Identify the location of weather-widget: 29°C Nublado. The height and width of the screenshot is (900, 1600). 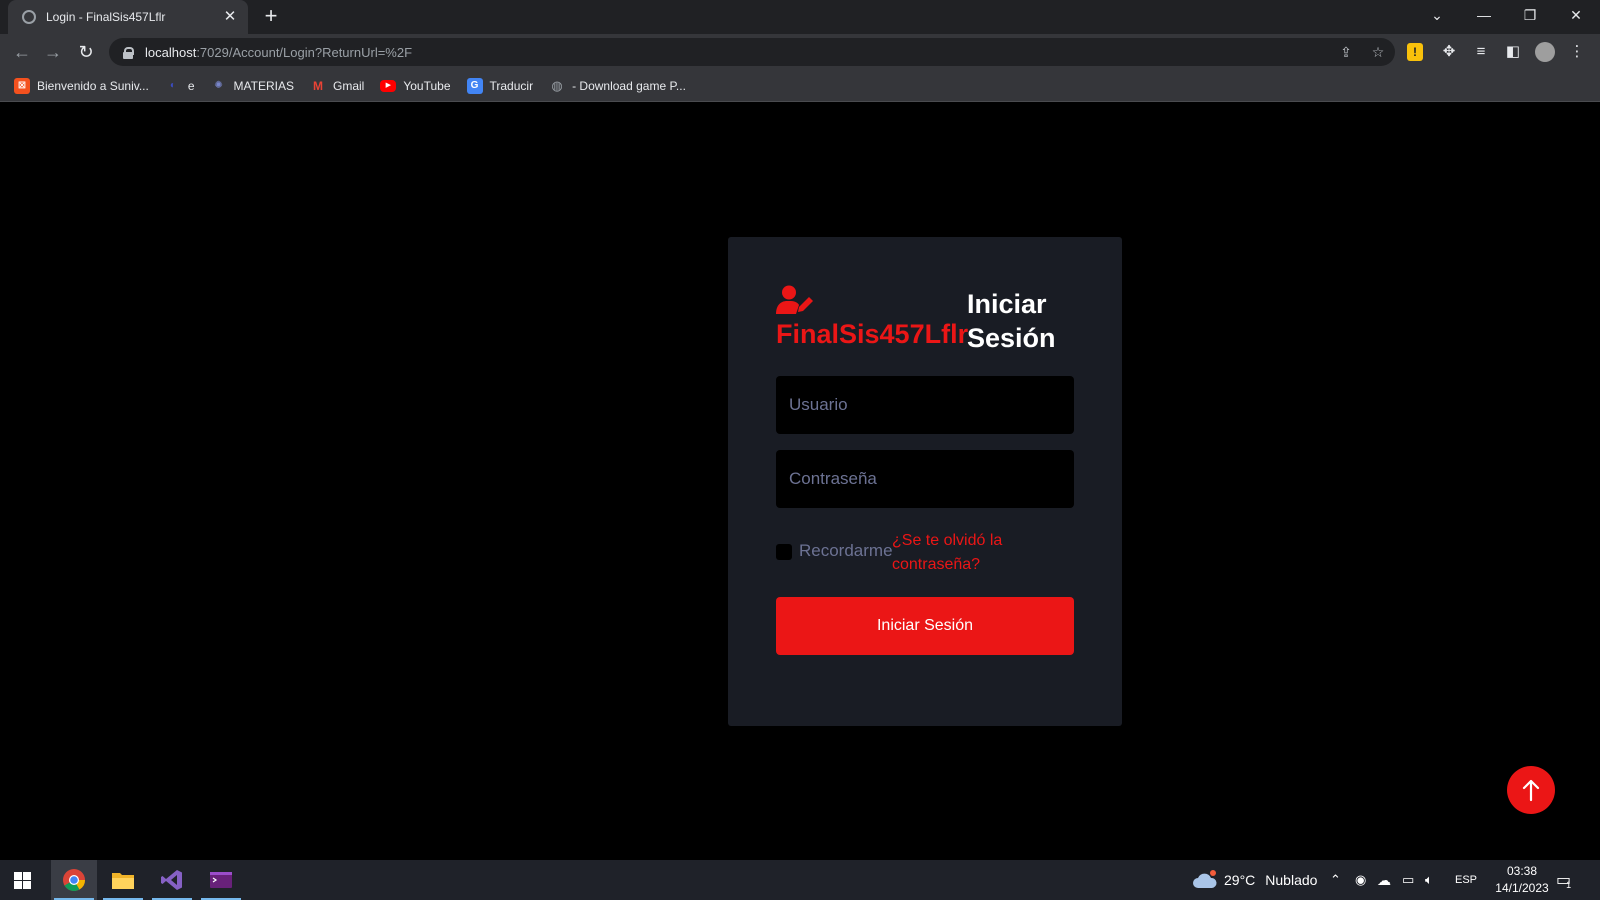
(1254, 880).